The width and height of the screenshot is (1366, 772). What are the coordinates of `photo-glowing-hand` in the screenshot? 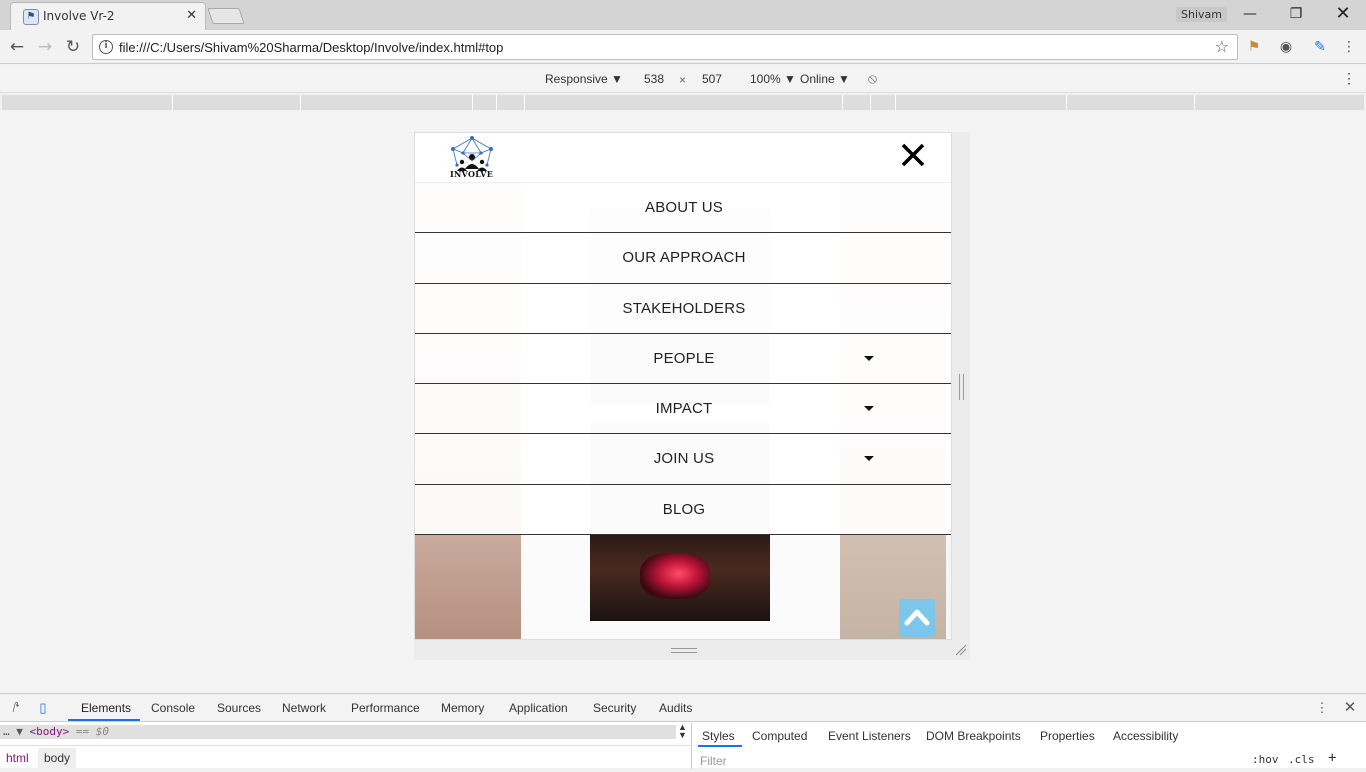 It's located at (680, 578).